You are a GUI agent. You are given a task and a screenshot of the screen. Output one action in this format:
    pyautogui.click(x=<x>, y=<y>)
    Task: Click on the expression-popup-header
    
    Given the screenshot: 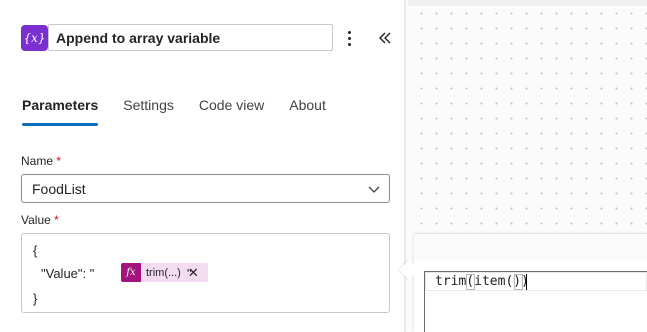 What is the action you would take?
    pyautogui.click(x=530, y=247)
    